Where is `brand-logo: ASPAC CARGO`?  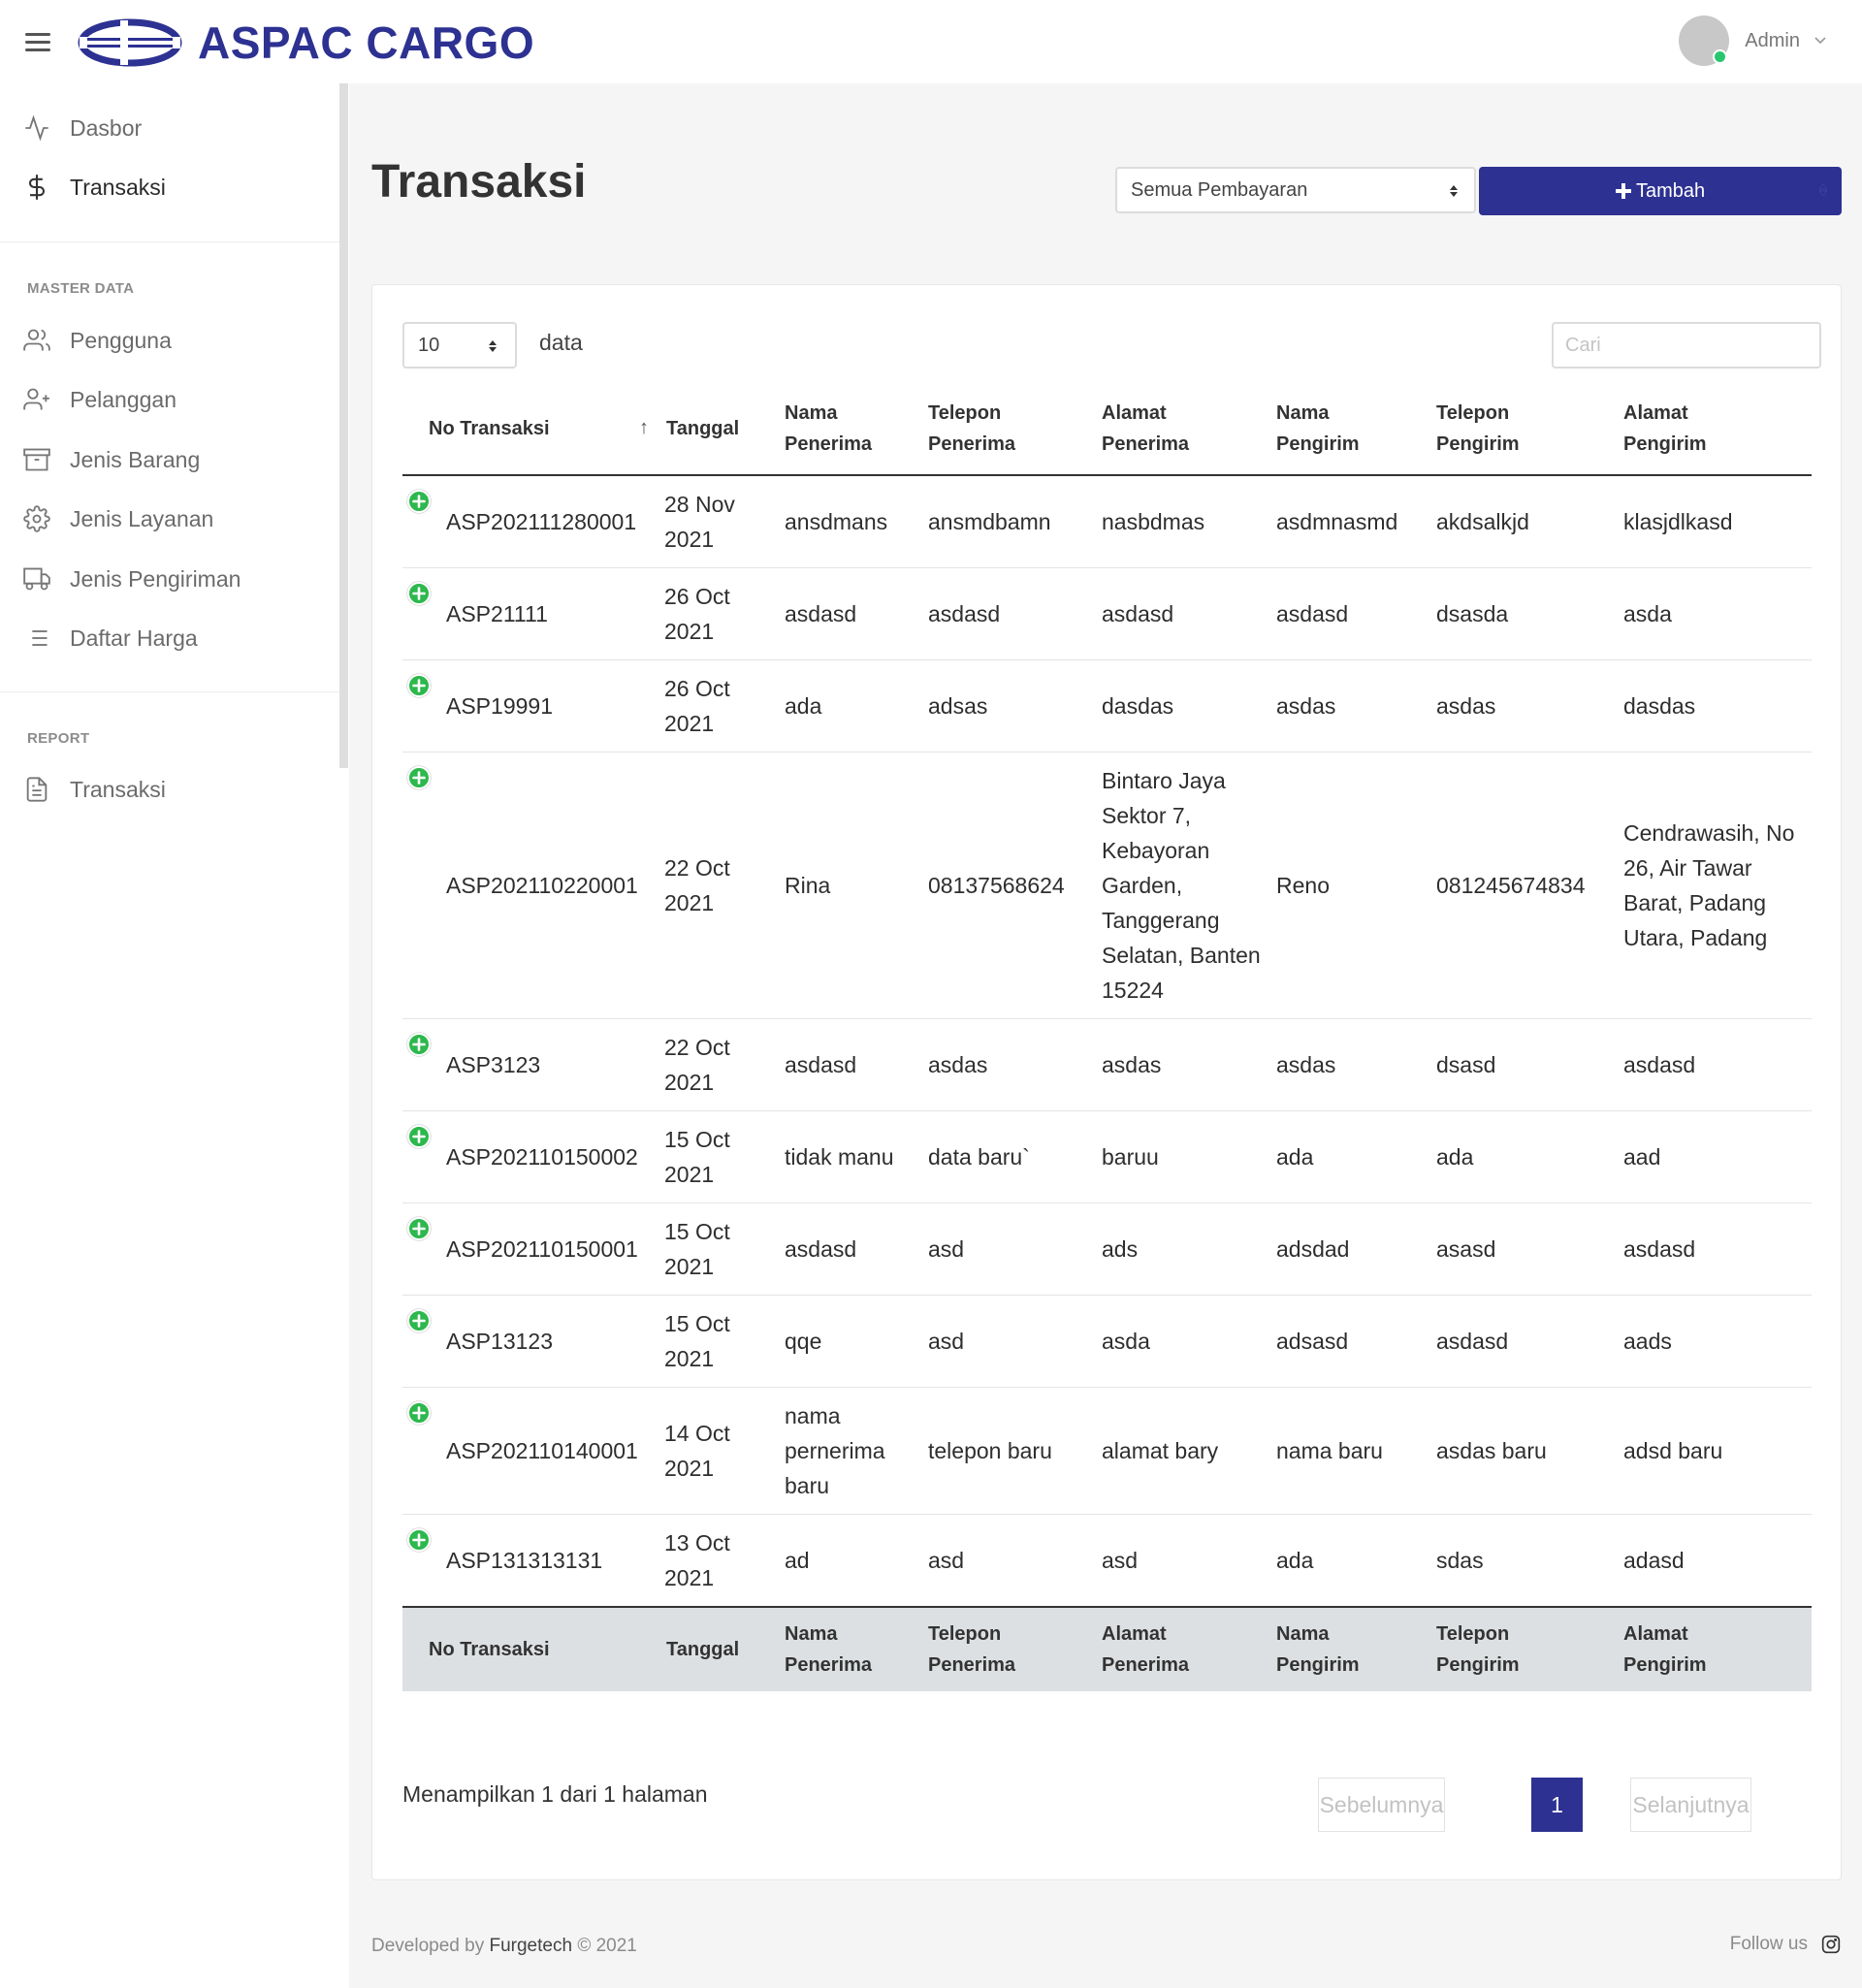 brand-logo: ASPAC CARGO is located at coordinates (306, 43).